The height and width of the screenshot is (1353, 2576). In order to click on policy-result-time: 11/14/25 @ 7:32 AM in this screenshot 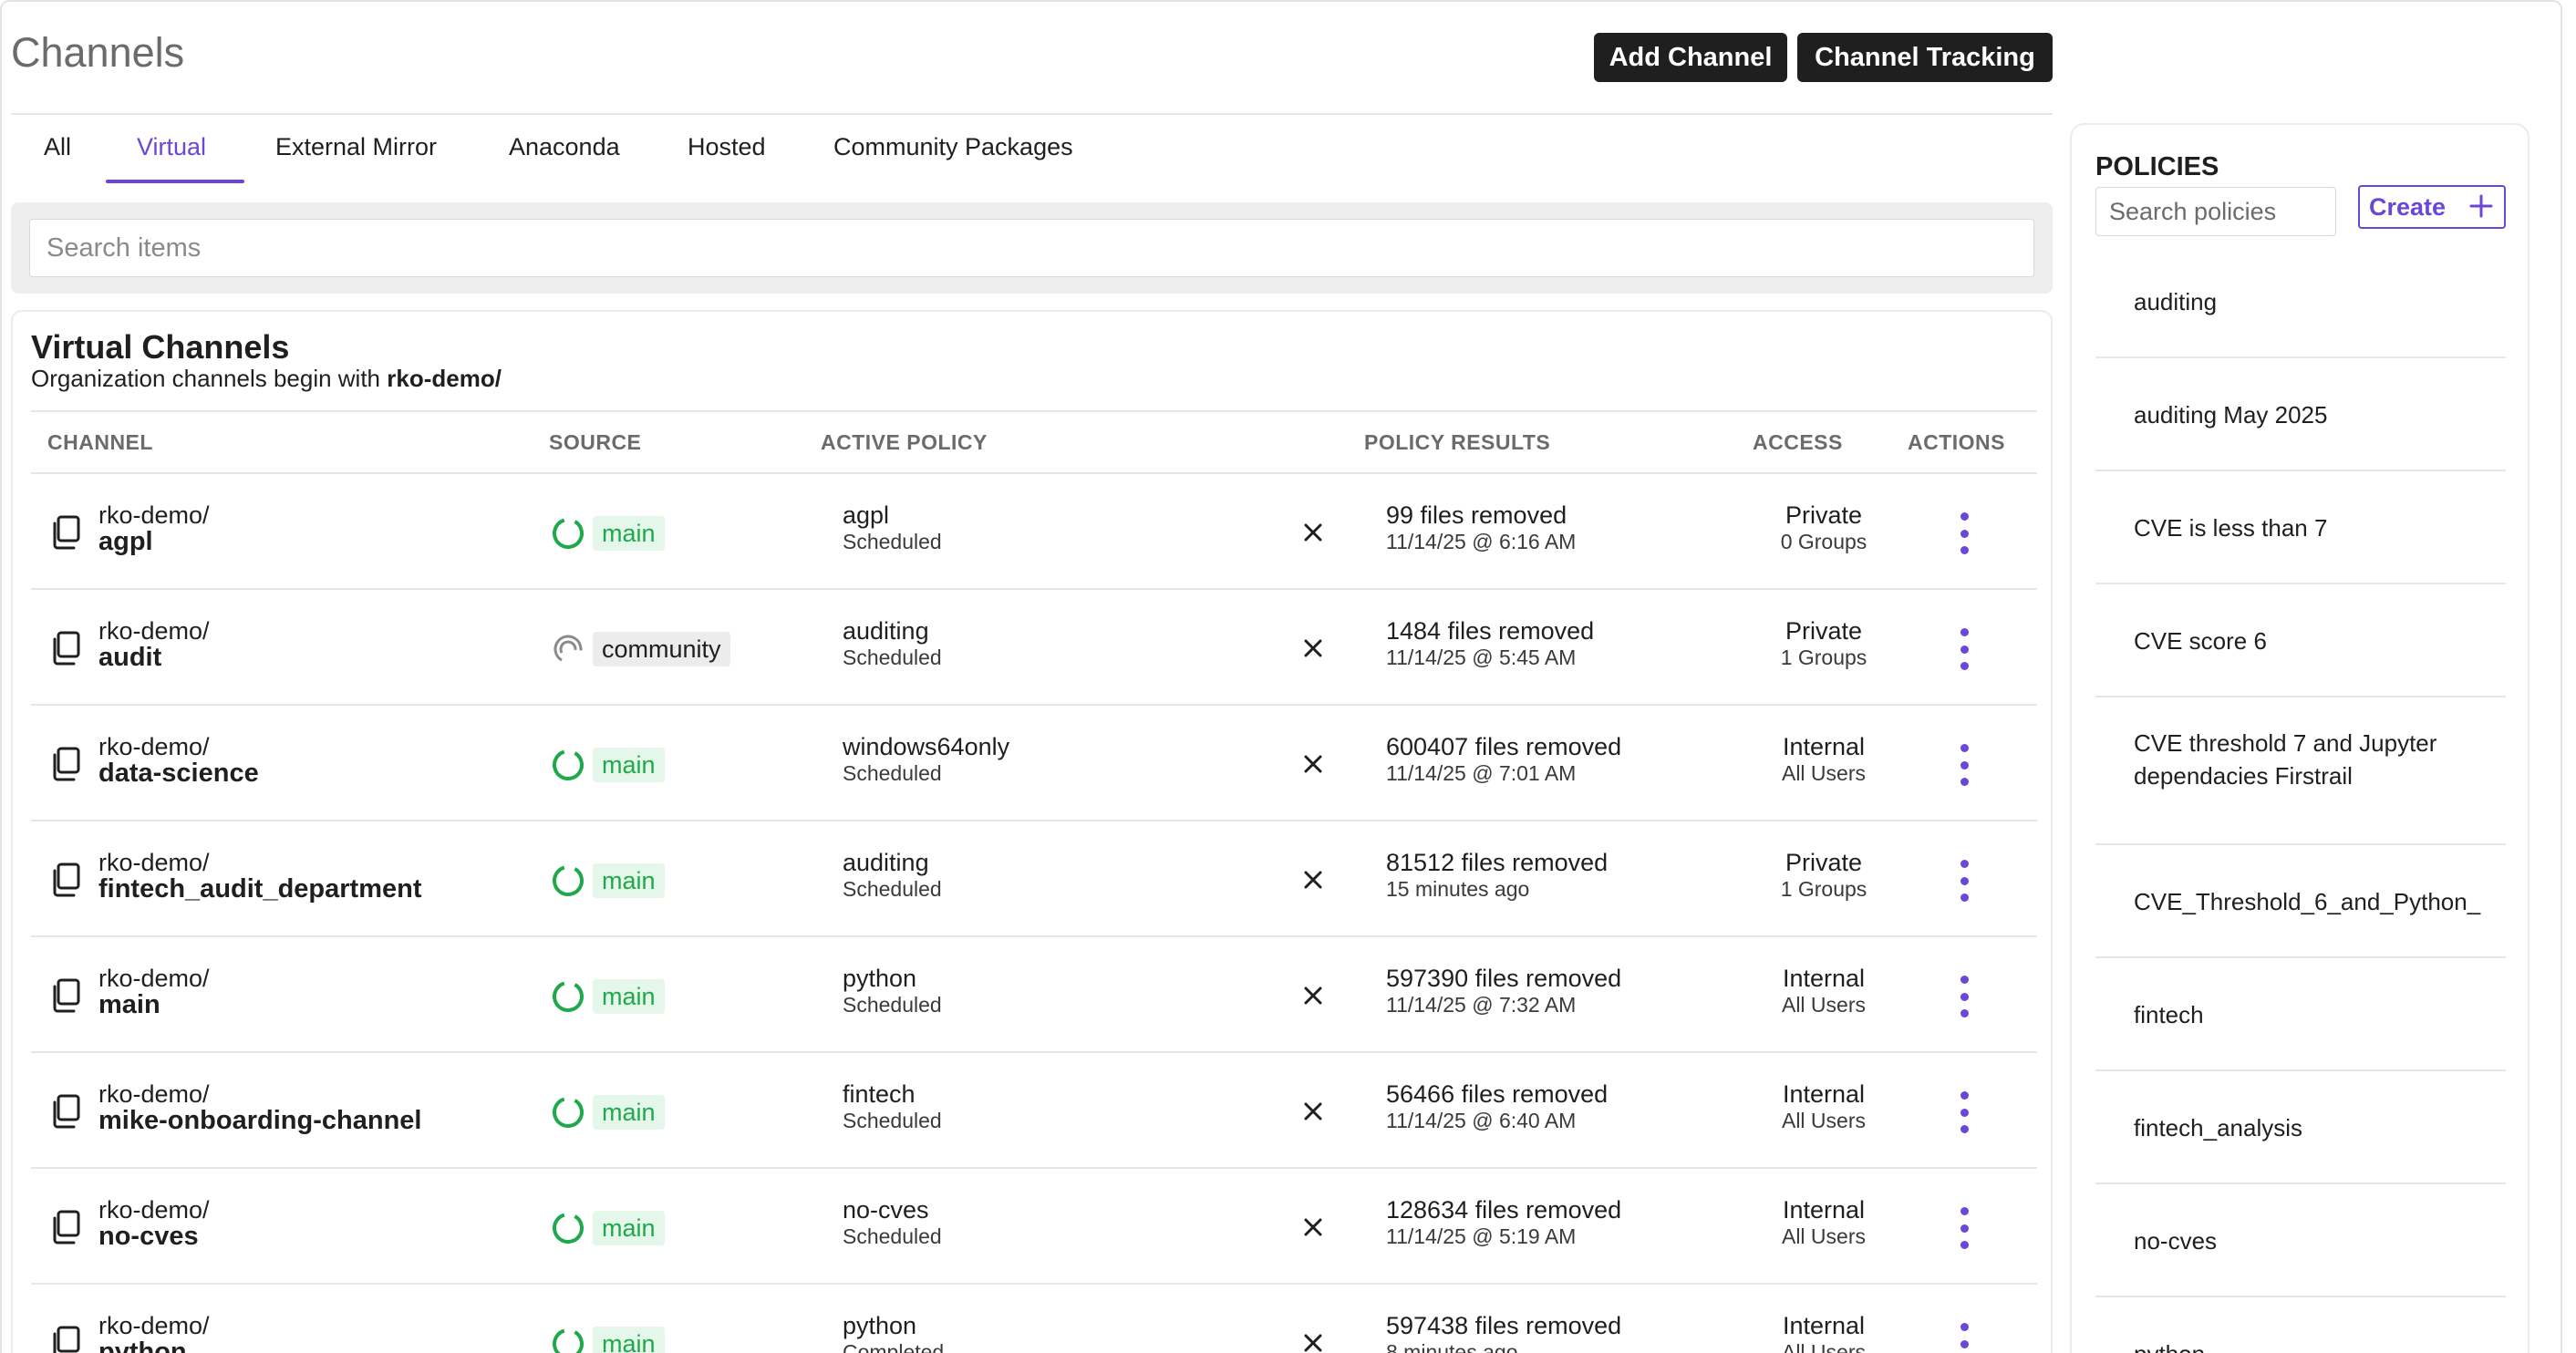, I will do `click(1481, 1005)`.